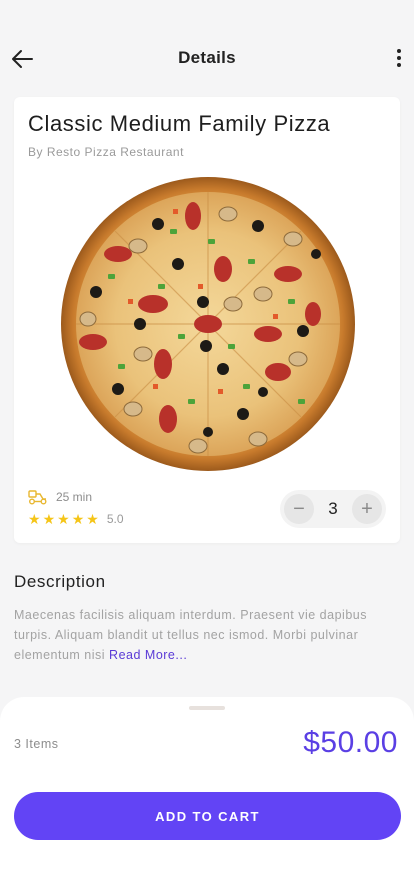 This screenshot has width=414, height=896. Describe the element at coordinates (106, 152) in the screenshot. I see `restaurant-name: By Resto Pizza Restaurant` at that location.